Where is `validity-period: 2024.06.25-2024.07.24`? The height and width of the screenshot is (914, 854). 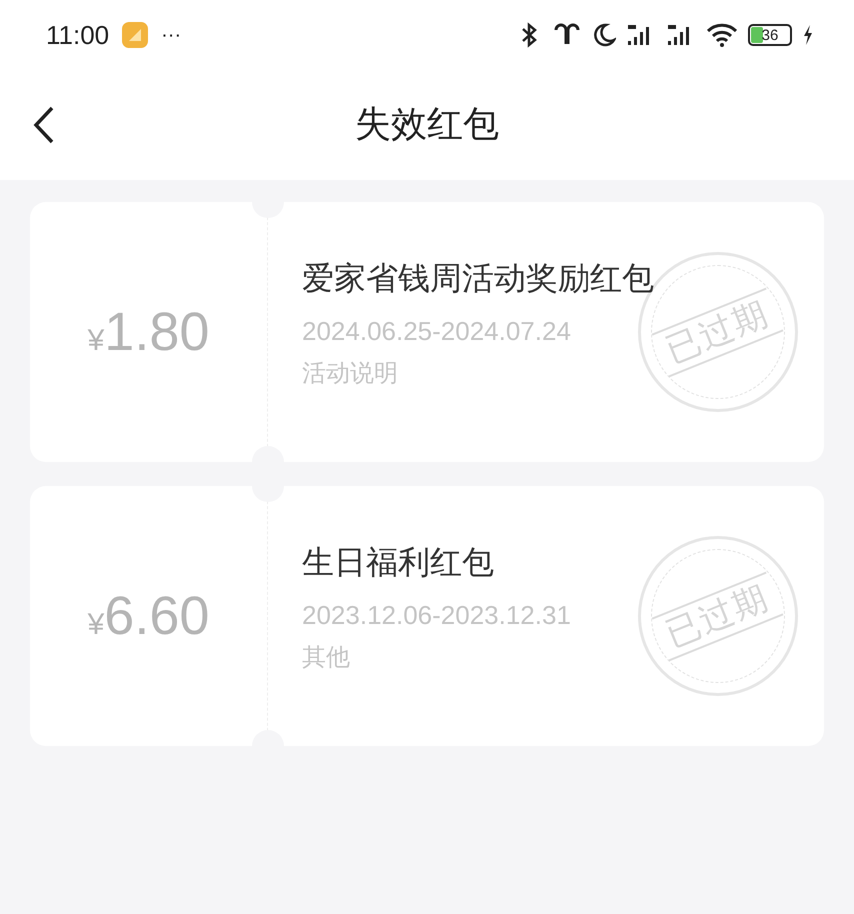
validity-period: 2024.06.25-2024.07.24 is located at coordinates (436, 331).